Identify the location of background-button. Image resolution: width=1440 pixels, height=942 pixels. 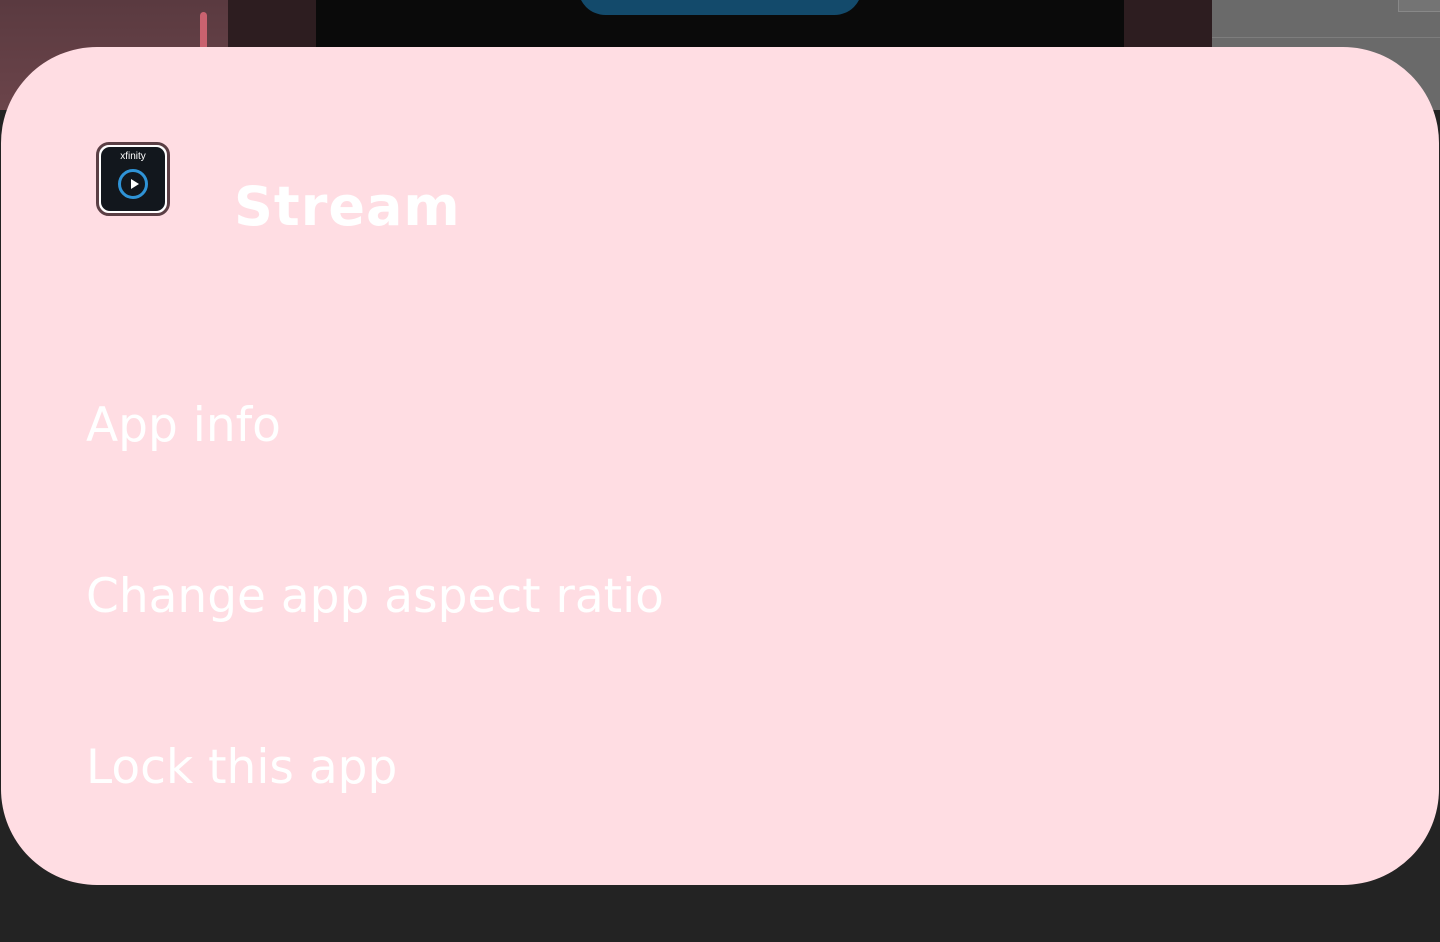
(720, 7).